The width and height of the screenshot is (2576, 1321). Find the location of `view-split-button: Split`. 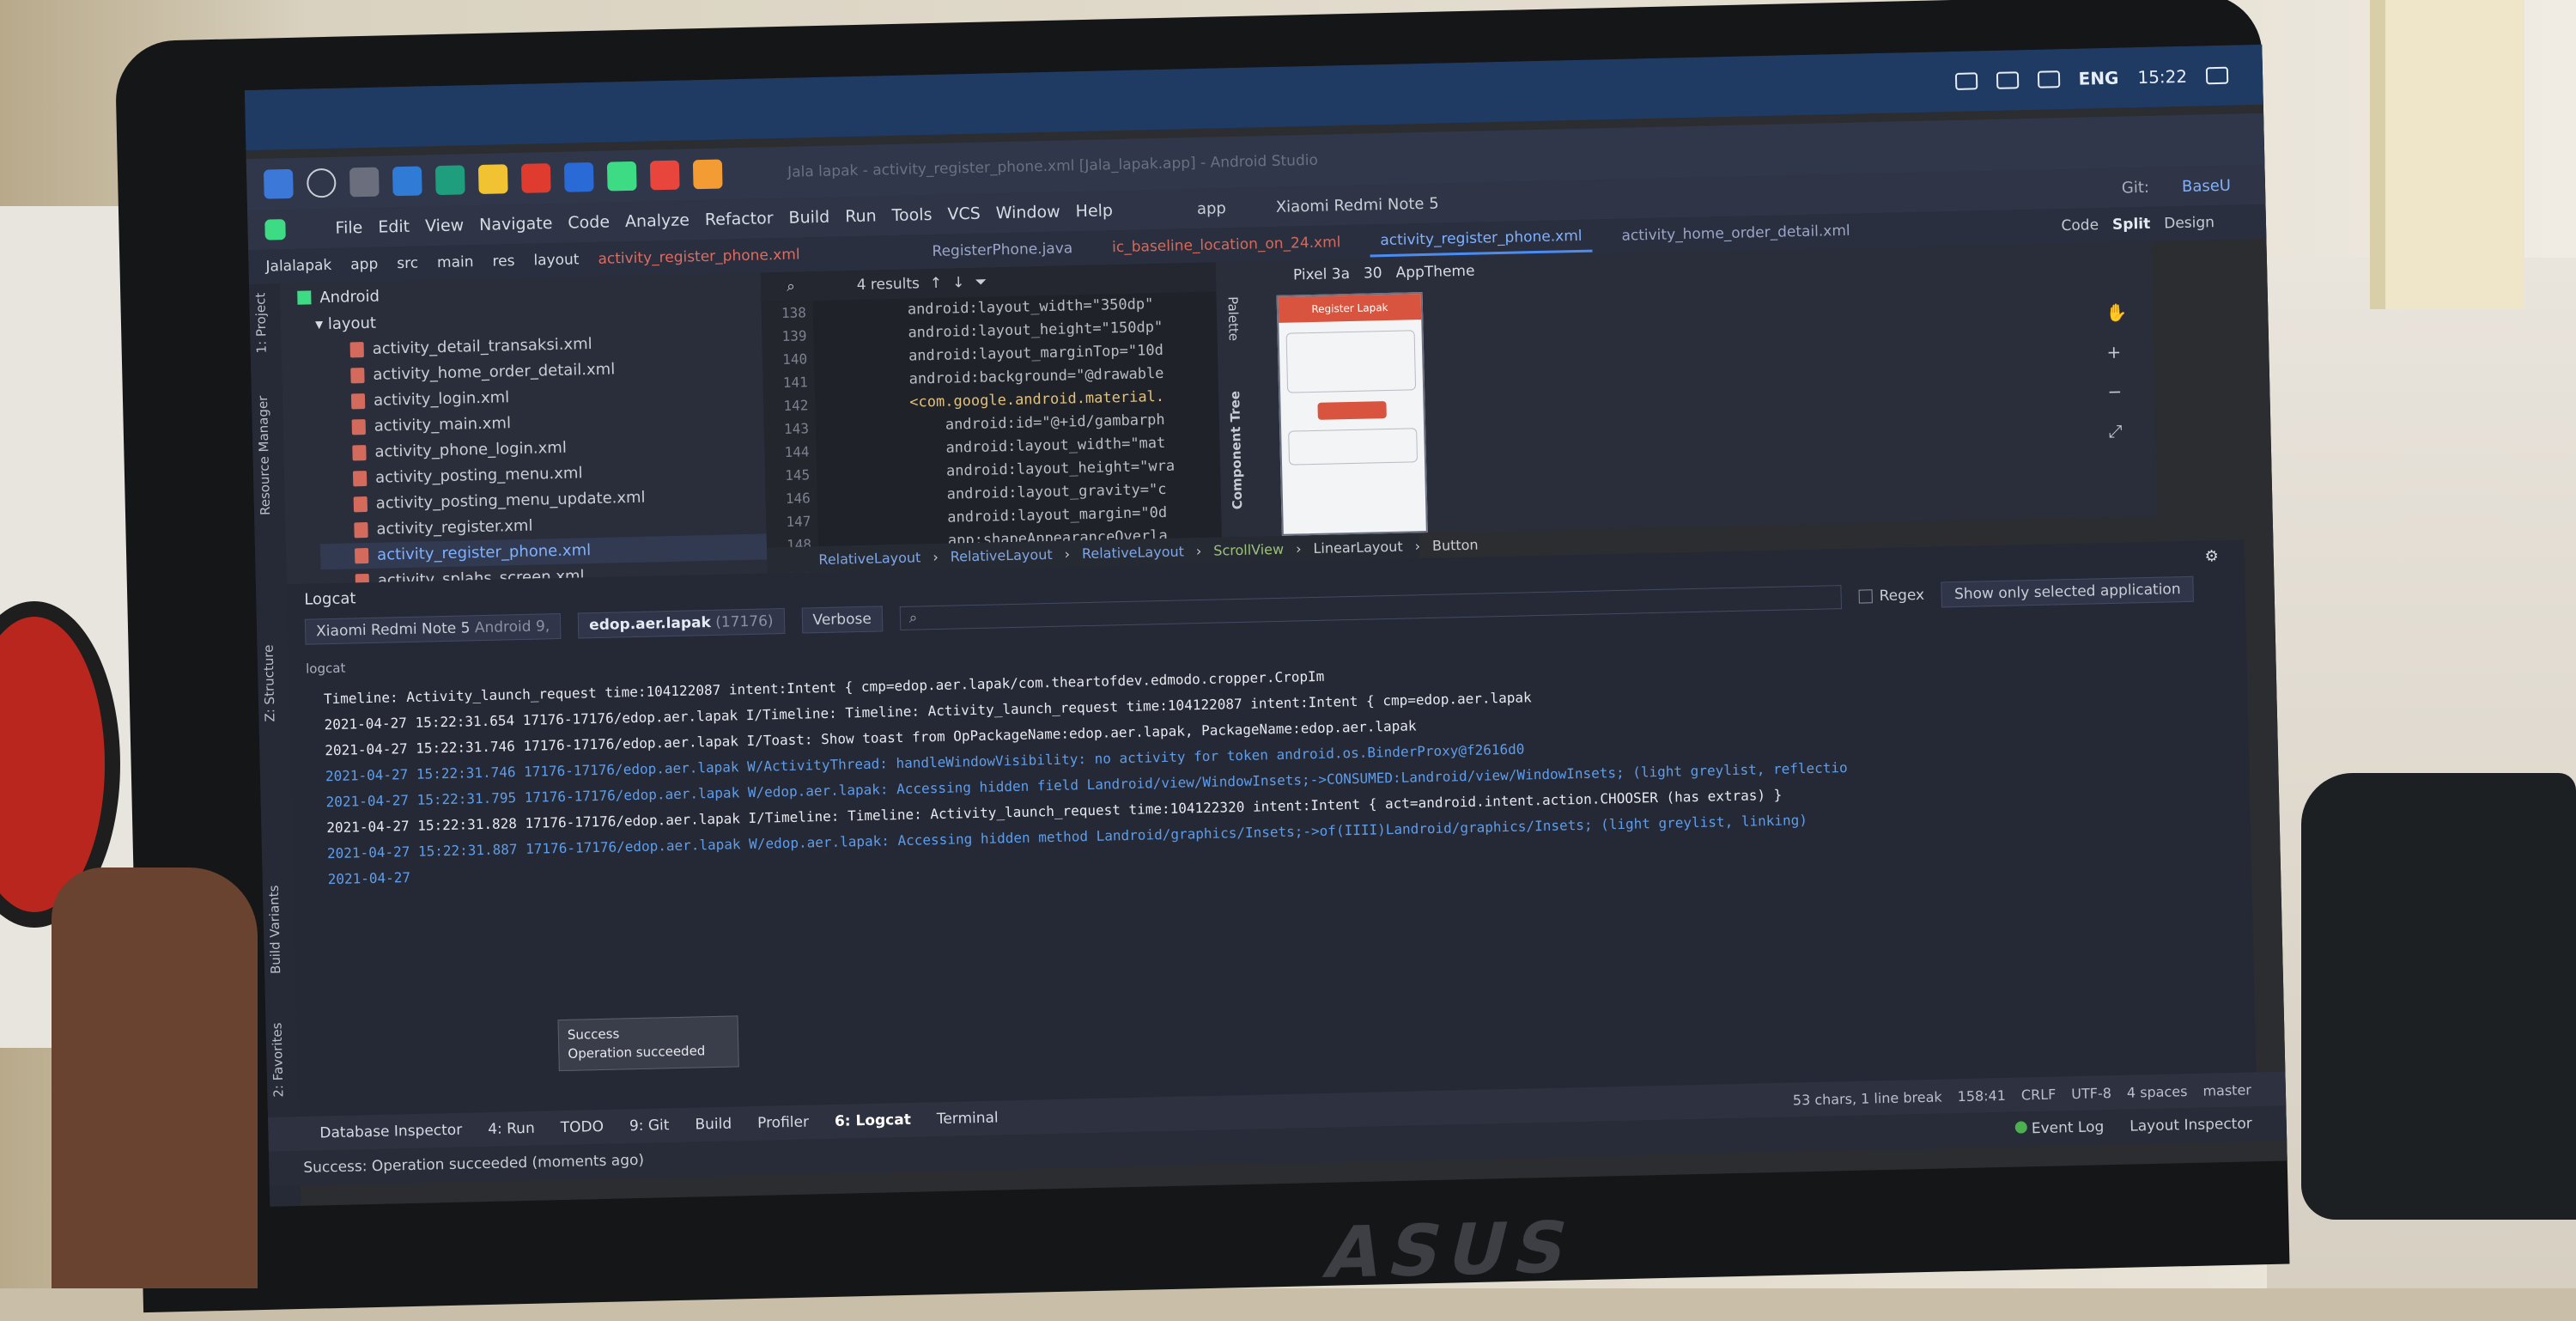

view-split-button: Split is located at coordinates (2131, 225).